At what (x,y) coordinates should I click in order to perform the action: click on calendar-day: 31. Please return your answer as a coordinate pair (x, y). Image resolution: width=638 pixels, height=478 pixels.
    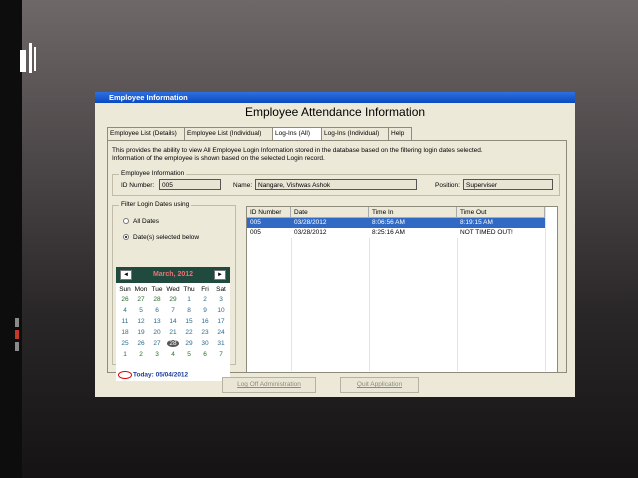
    Looking at the image, I should click on (221, 343).